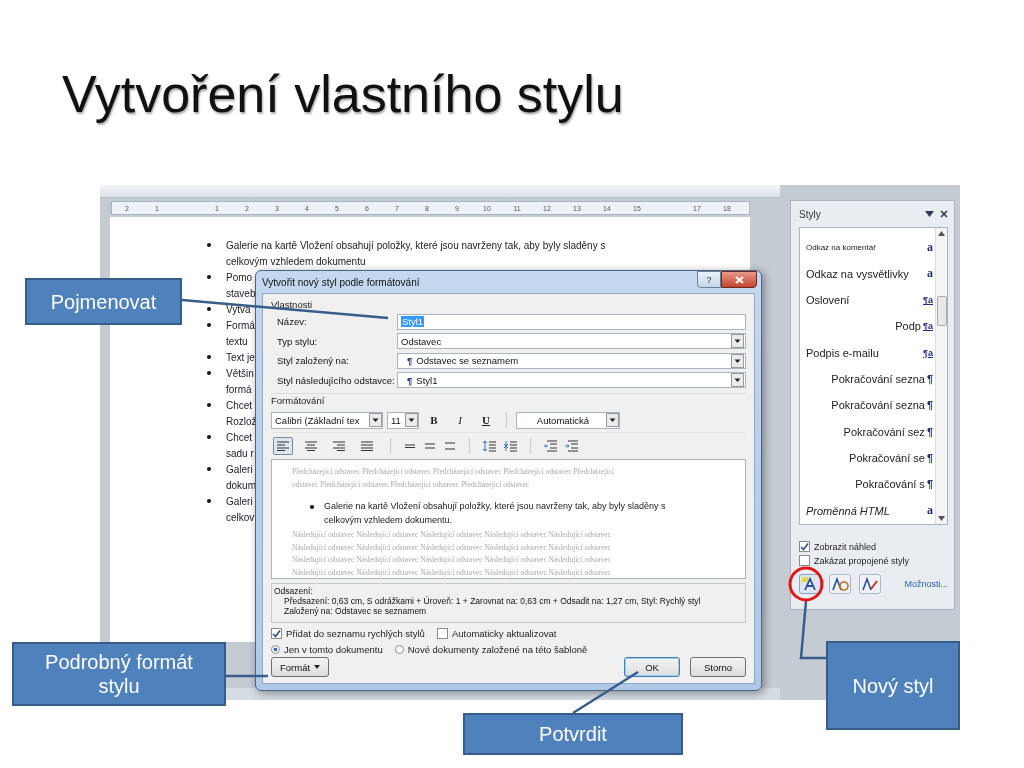  What do you see at coordinates (343, 94) in the screenshot?
I see `slide-title: Vytvoření vlastního stylu` at bounding box center [343, 94].